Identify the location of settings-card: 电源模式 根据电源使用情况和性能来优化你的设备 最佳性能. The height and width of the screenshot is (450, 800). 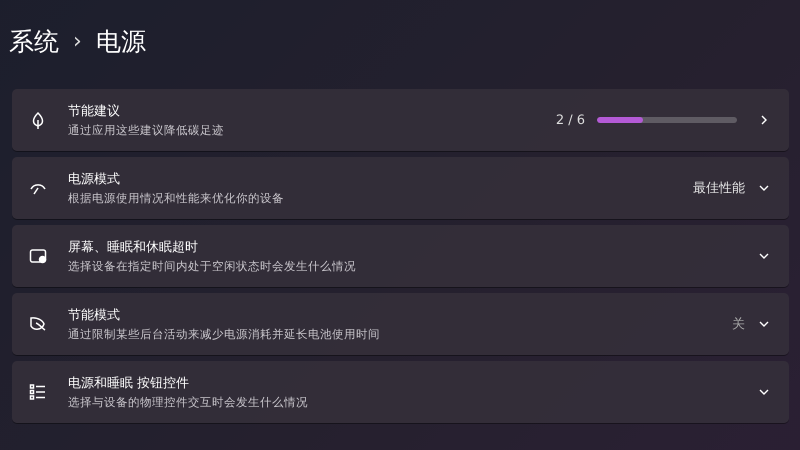
(400, 188).